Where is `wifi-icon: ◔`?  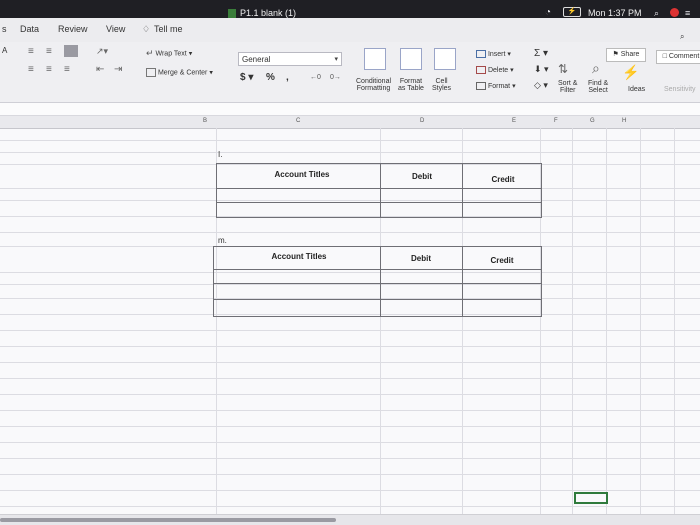
wifi-icon: ◔ is located at coordinates (548, 12).